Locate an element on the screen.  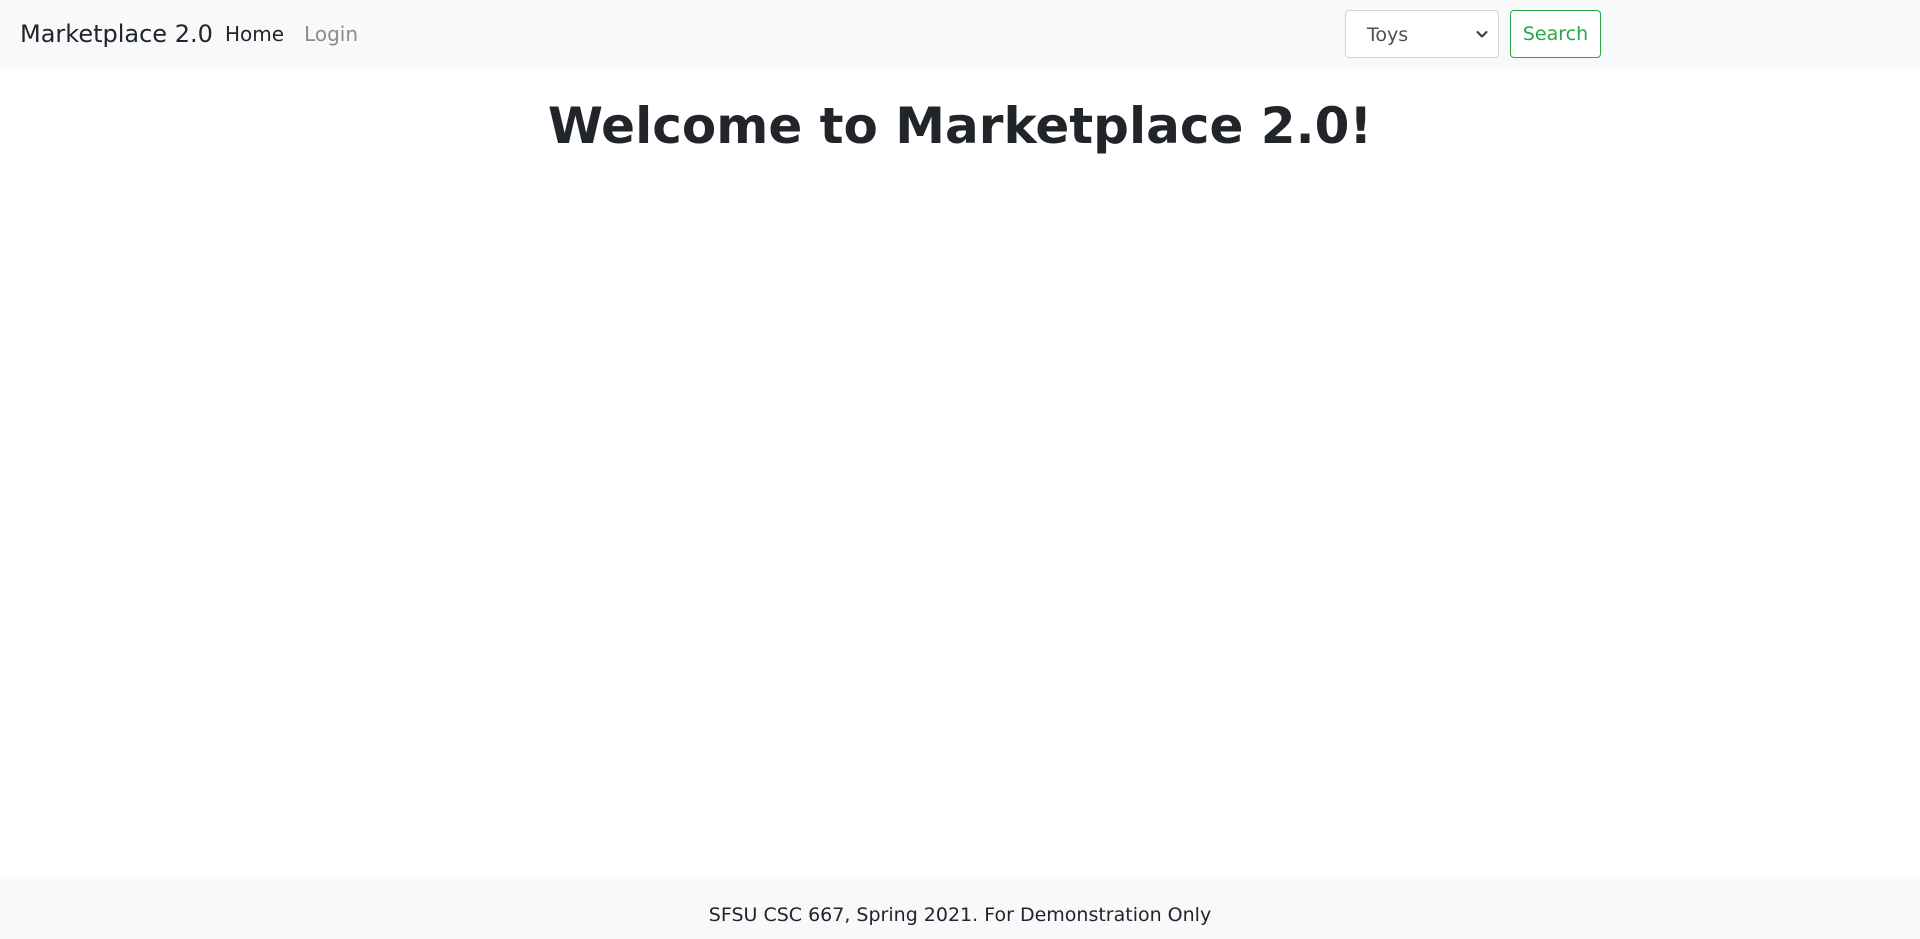
nav-link-home: Home is located at coordinates (254, 34).